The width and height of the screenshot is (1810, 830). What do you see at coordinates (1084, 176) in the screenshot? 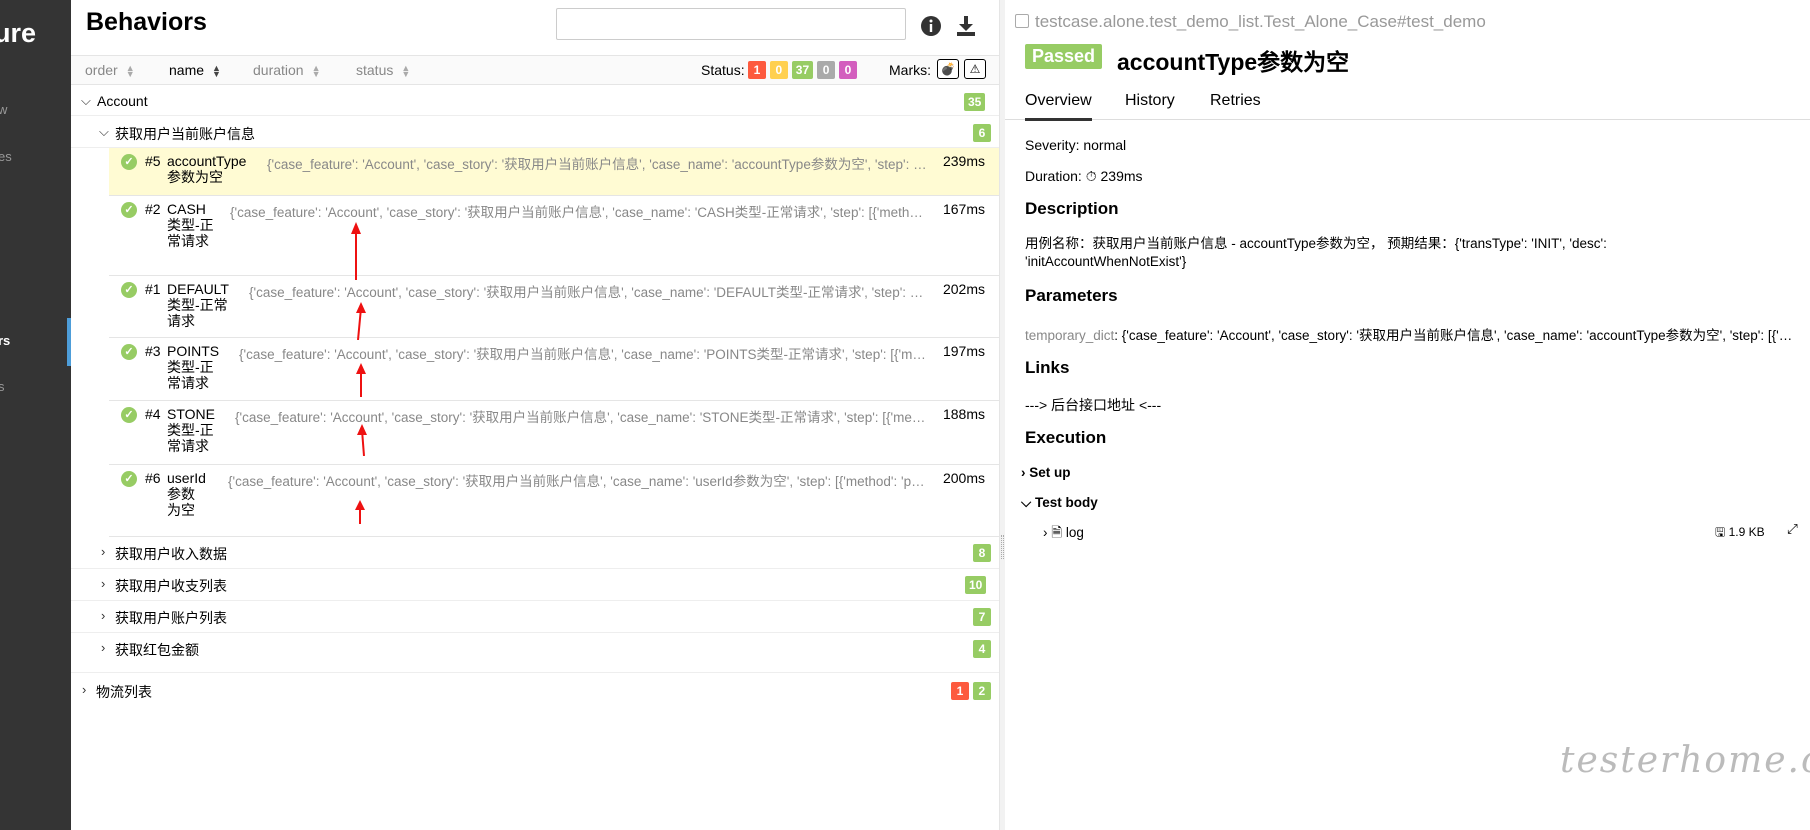
I see `duration: Duration: ⏱ 239ms` at bounding box center [1084, 176].